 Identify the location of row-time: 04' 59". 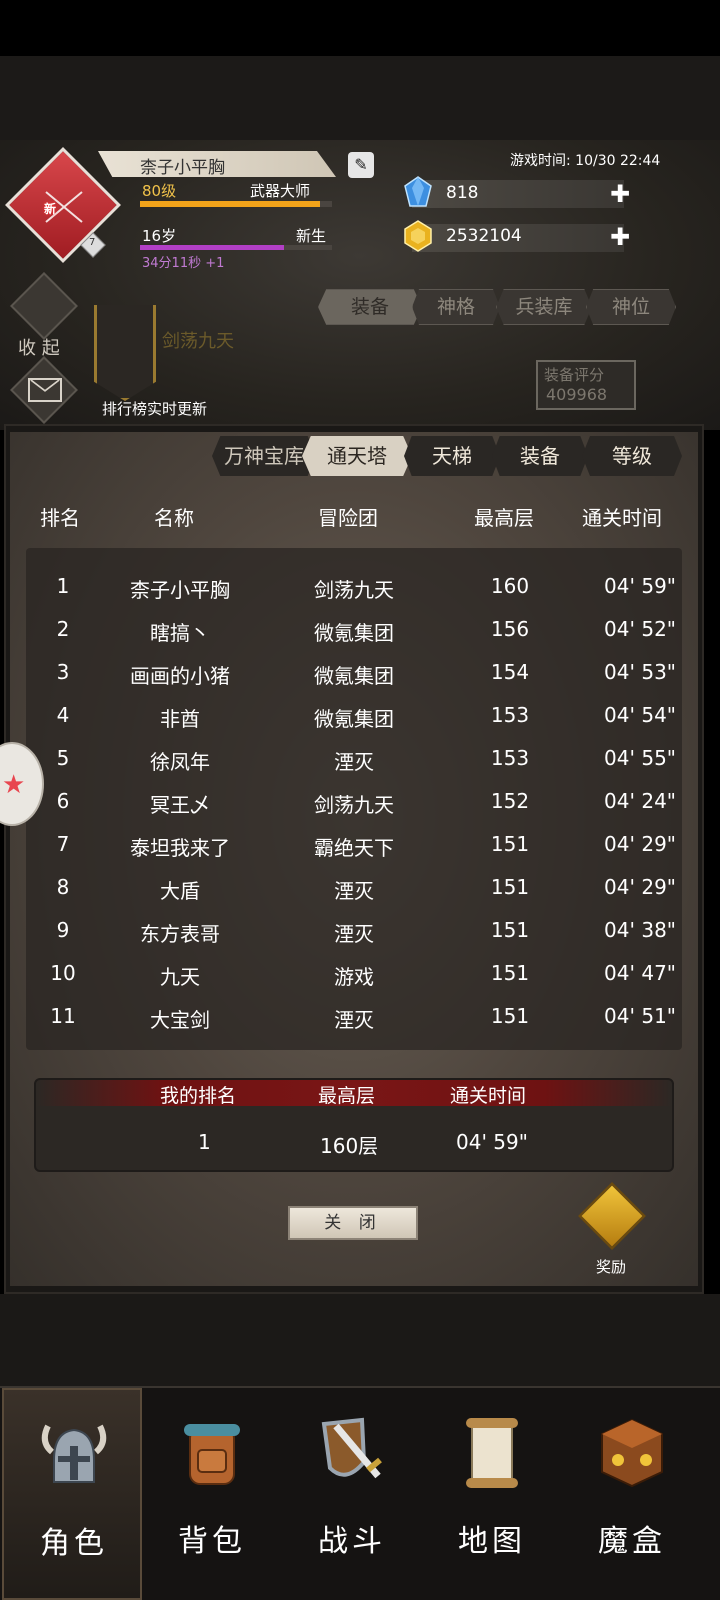
(640, 586).